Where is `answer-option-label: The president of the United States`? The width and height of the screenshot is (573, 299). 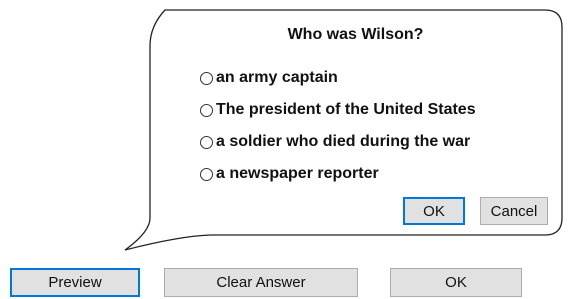
answer-option-label: The president of the United States is located at coordinates (346, 109).